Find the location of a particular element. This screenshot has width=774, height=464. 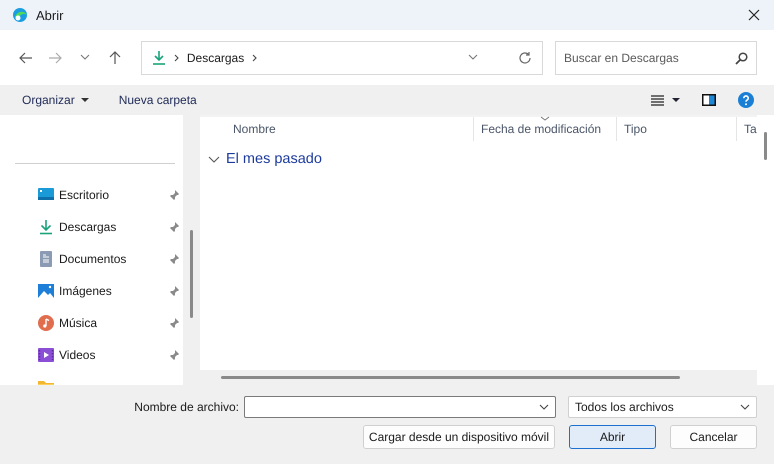

preview-pane-icon is located at coordinates (709, 100).